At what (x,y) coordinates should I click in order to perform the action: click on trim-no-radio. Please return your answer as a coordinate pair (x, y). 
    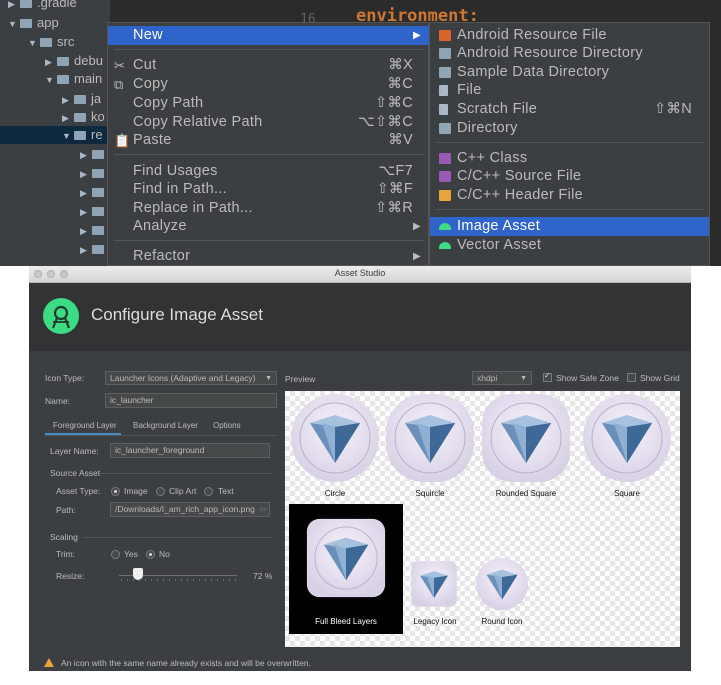
    Looking at the image, I should click on (150, 554).